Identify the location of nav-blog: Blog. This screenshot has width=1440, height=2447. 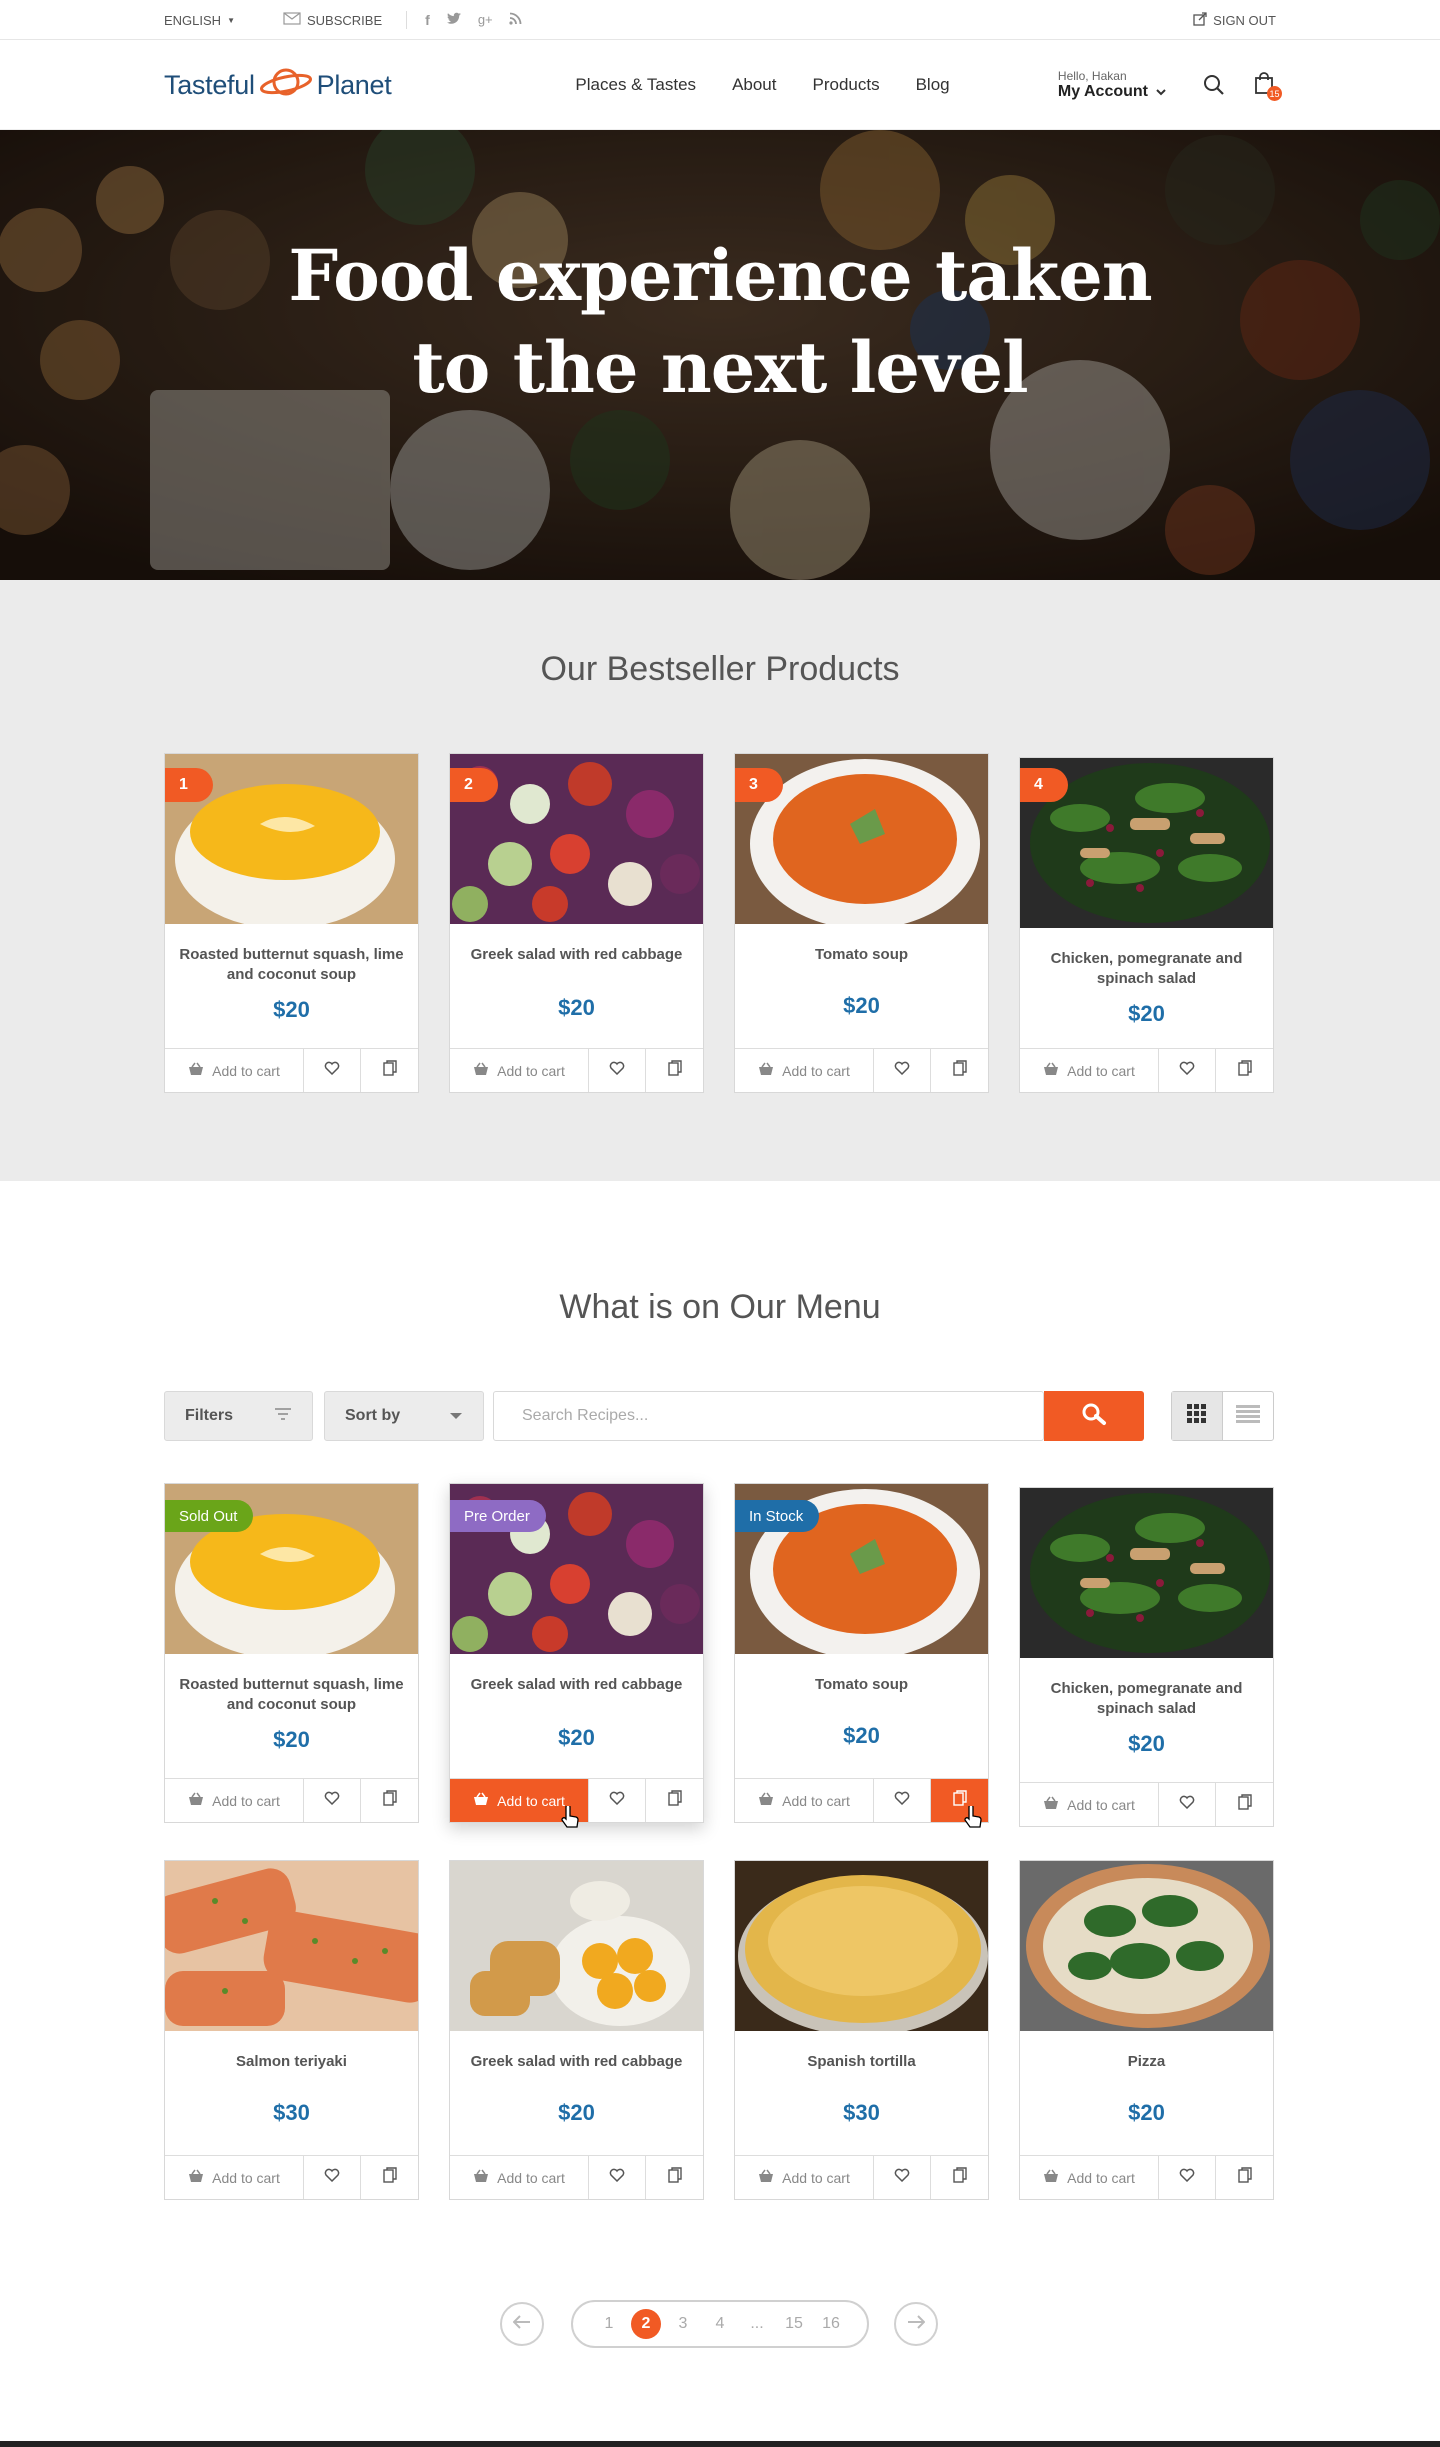
(933, 85).